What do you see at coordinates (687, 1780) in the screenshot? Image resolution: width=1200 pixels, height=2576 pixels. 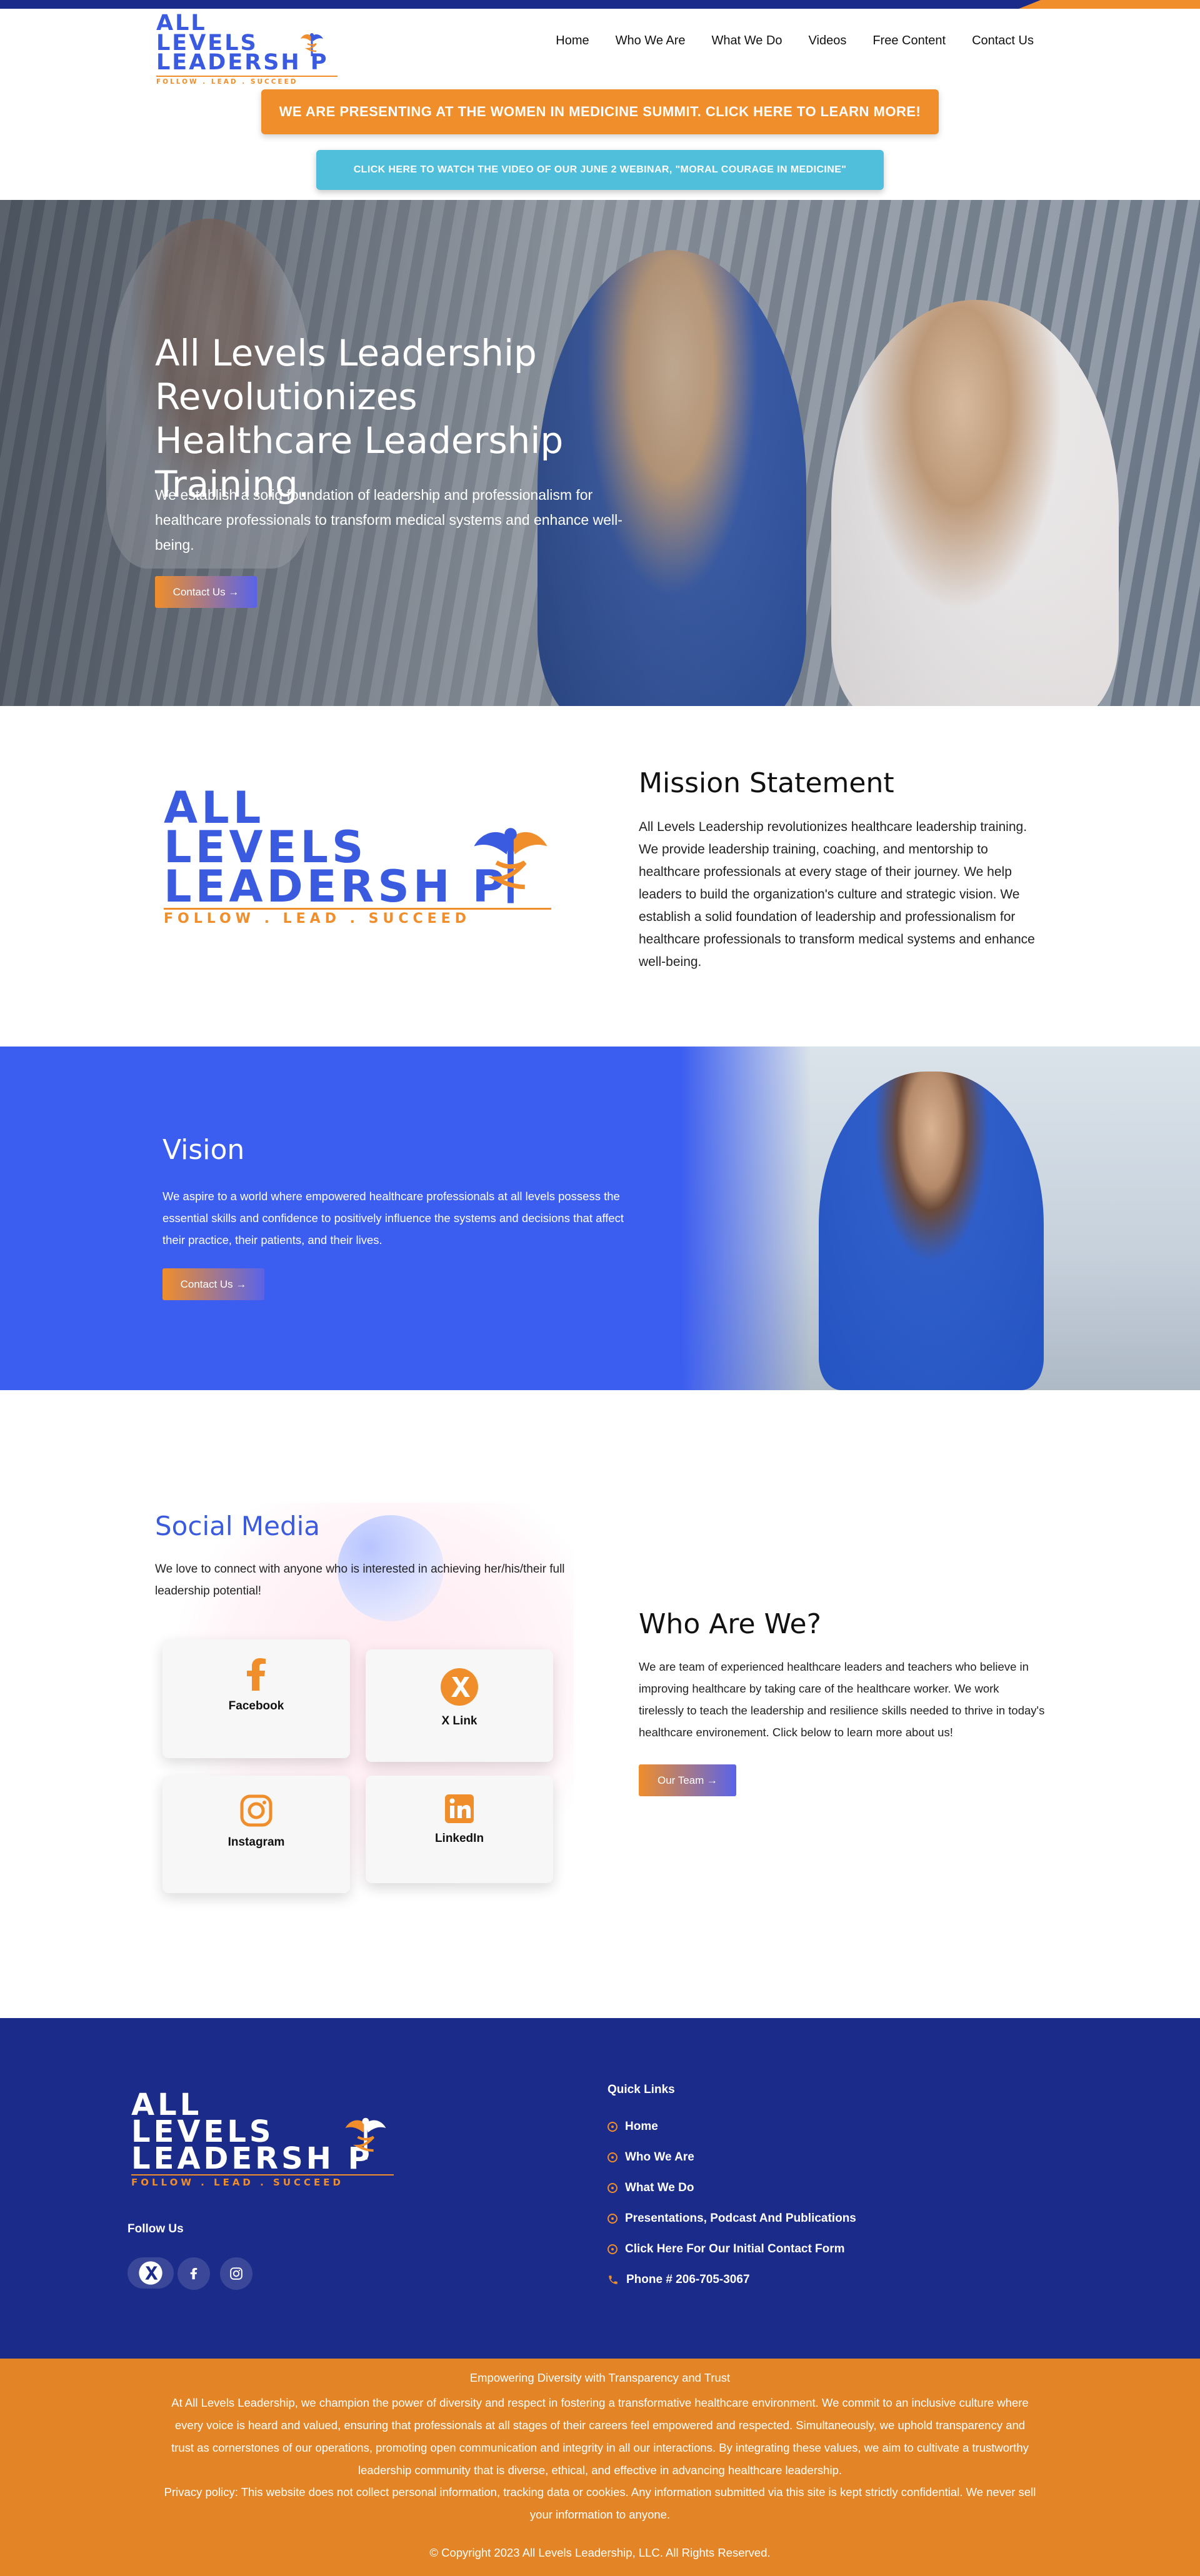 I see `our-team-button: Our Team →` at bounding box center [687, 1780].